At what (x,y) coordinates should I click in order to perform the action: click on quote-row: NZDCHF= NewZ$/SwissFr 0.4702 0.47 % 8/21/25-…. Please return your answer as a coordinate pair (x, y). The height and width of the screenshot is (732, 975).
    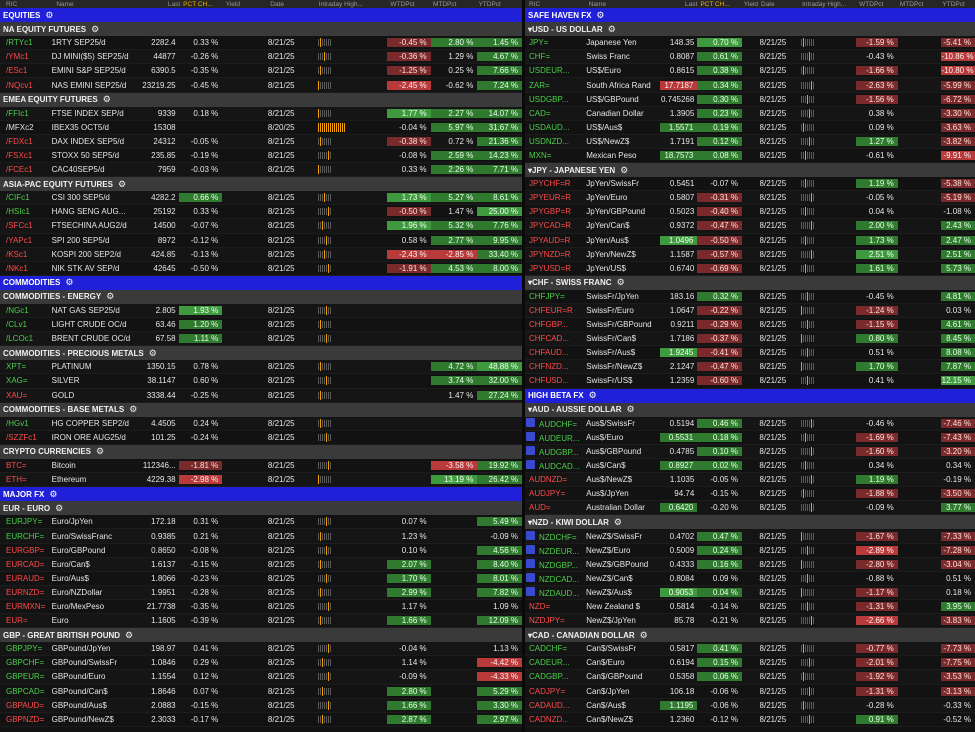
    Looking at the image, I should click on (750, 536).